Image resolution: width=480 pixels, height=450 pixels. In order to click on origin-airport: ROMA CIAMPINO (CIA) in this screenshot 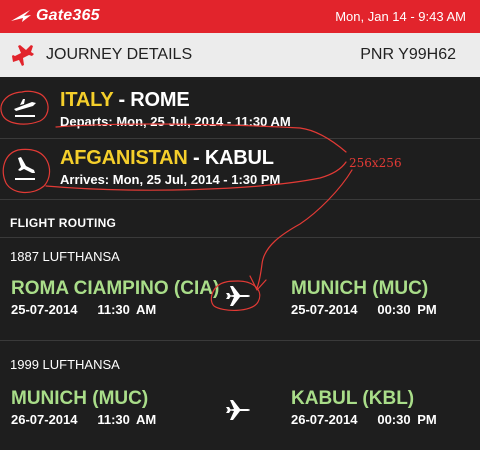, I will do `click(115, 288)`.